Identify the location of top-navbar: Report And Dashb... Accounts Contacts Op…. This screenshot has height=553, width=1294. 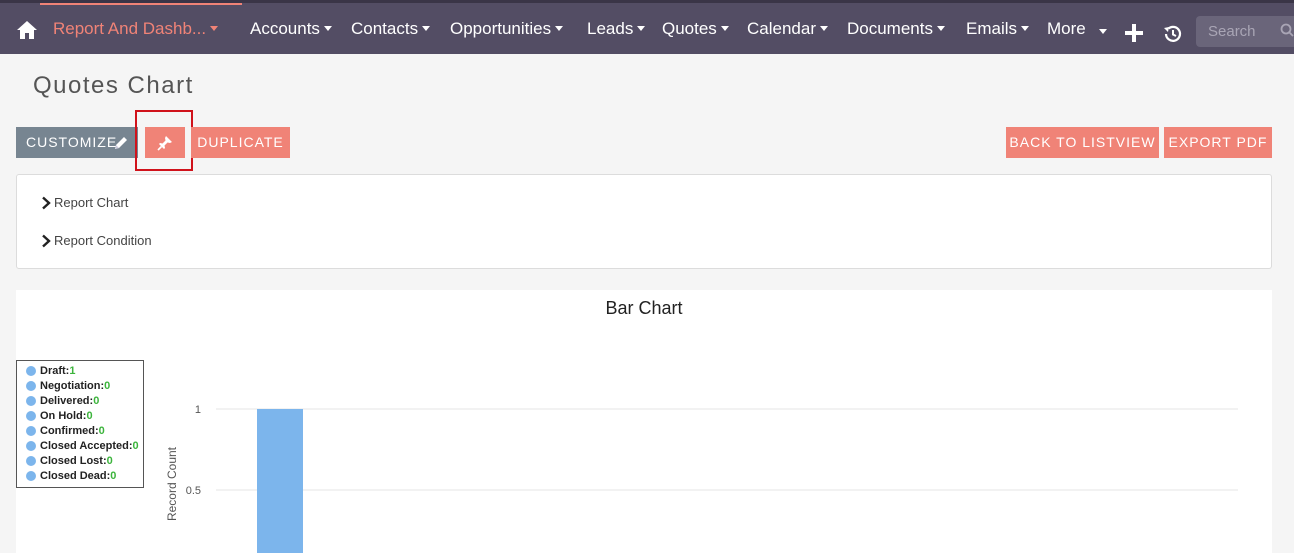
(647, 27).